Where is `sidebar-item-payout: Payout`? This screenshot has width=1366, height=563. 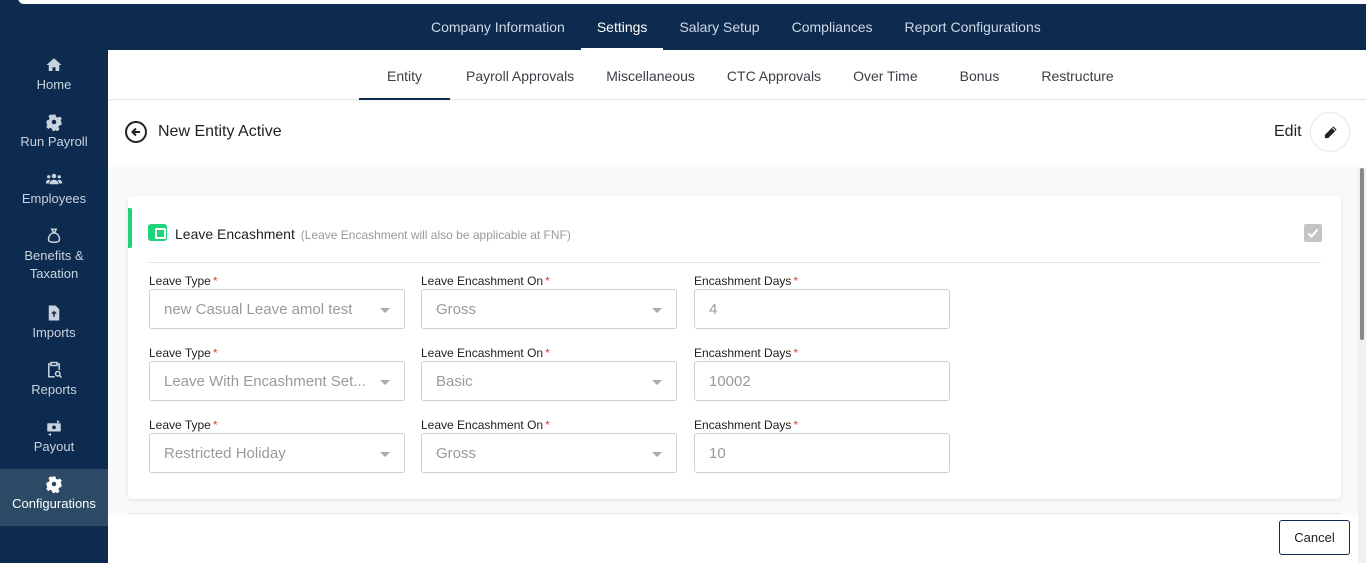
sidebar-item-payout: Payout is located at coordinates (54, 440).